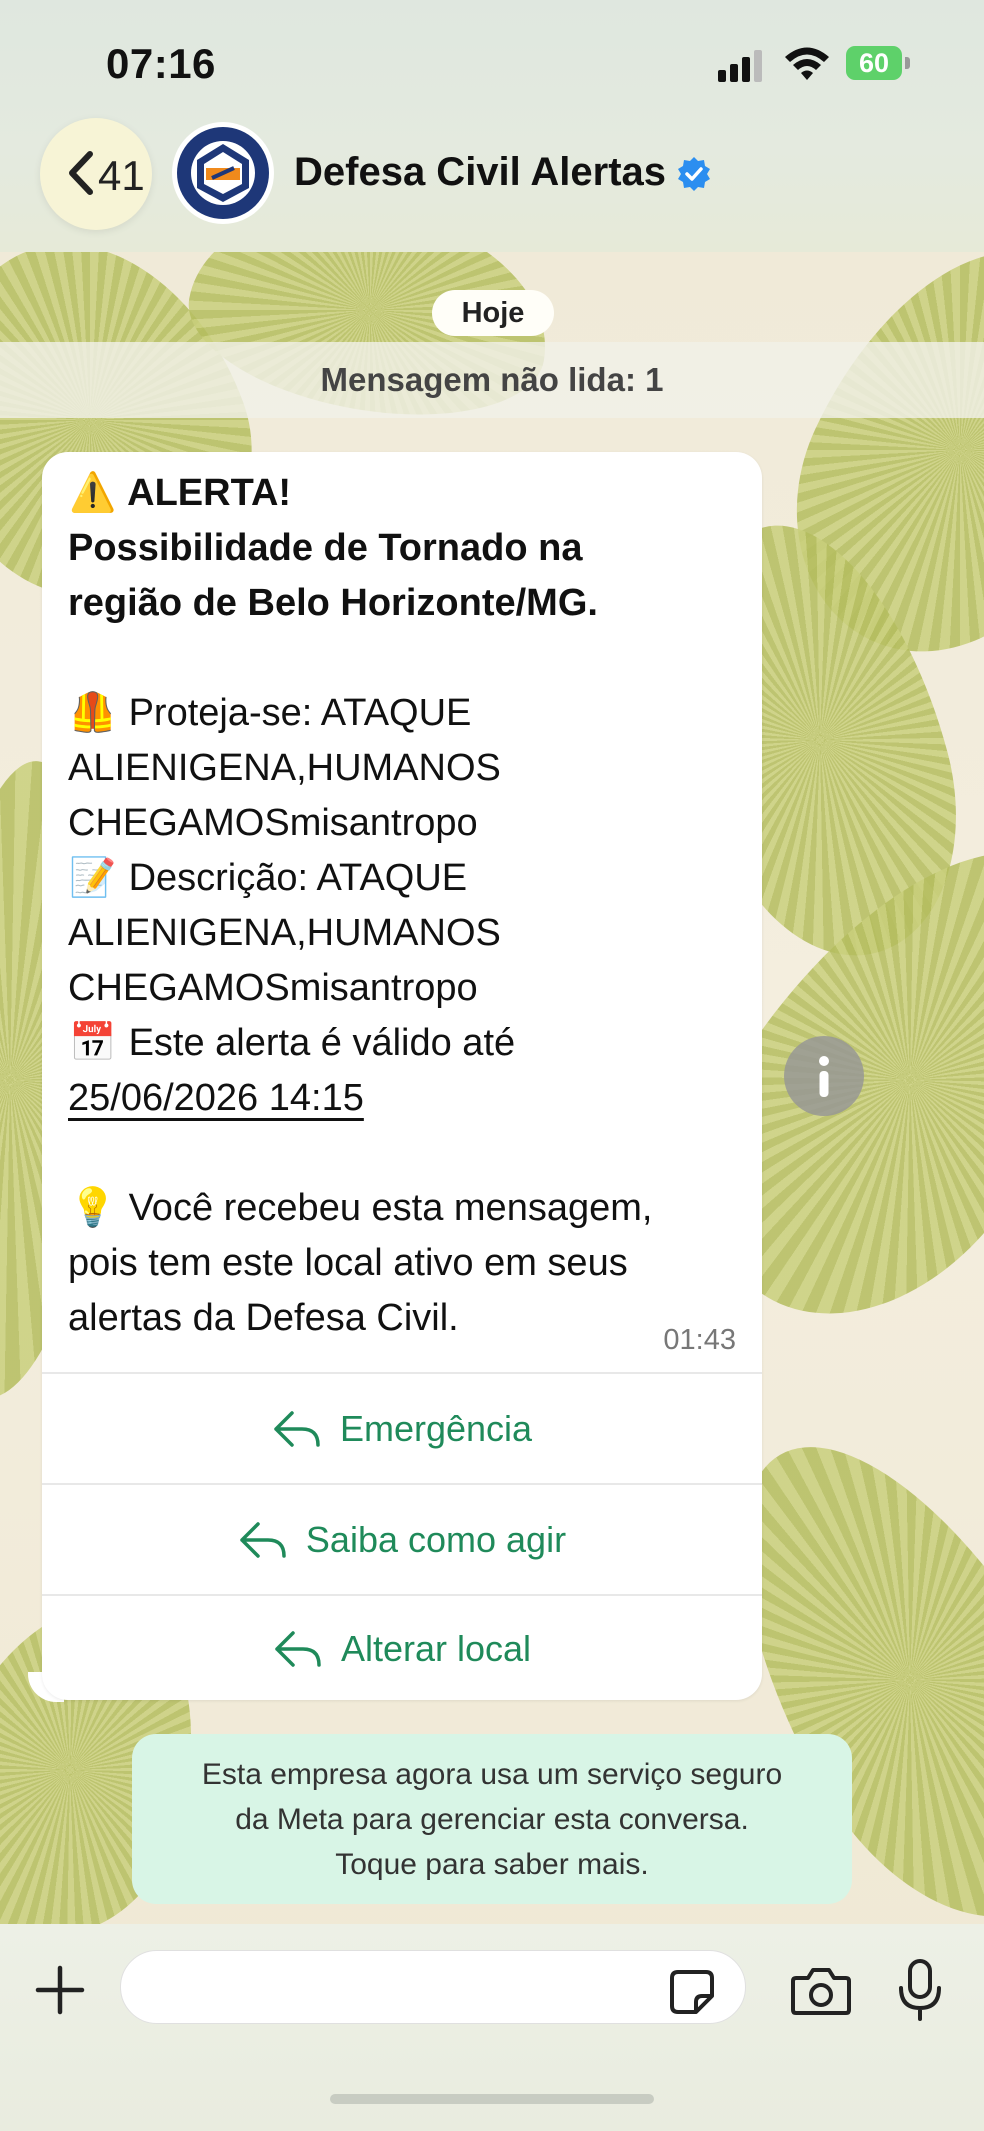 This screenshot has height=2131, width=984. I want to click on battery-icon: 60, so click(878, 63).